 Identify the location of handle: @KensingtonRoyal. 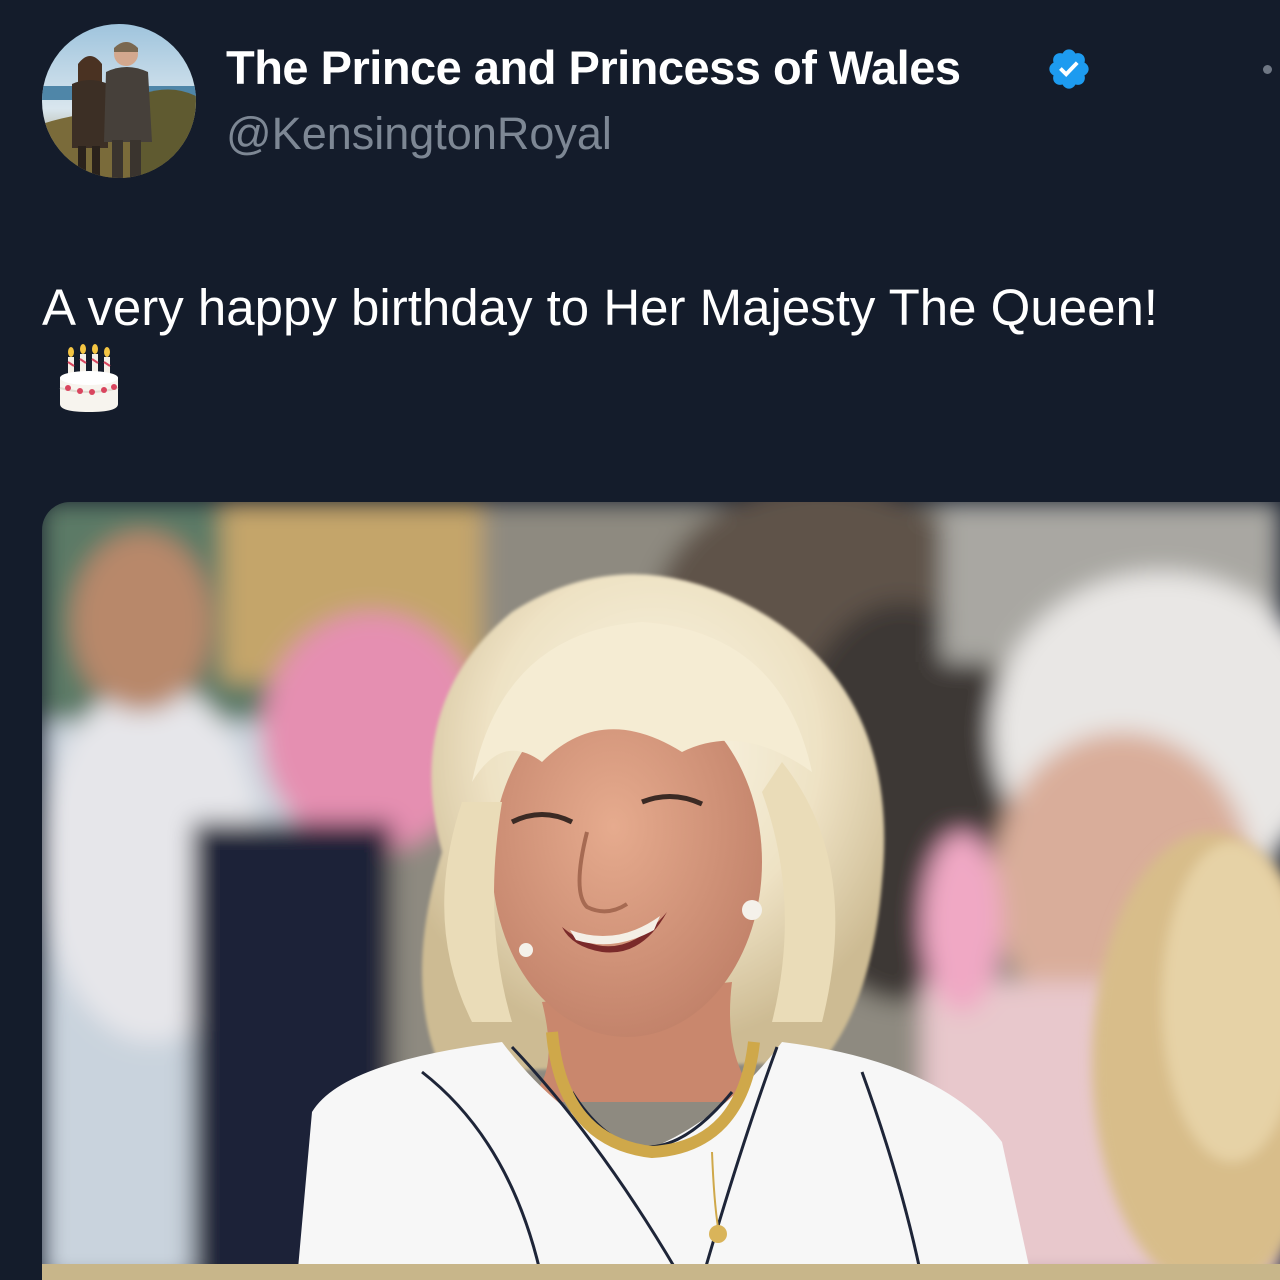
(419, 134).